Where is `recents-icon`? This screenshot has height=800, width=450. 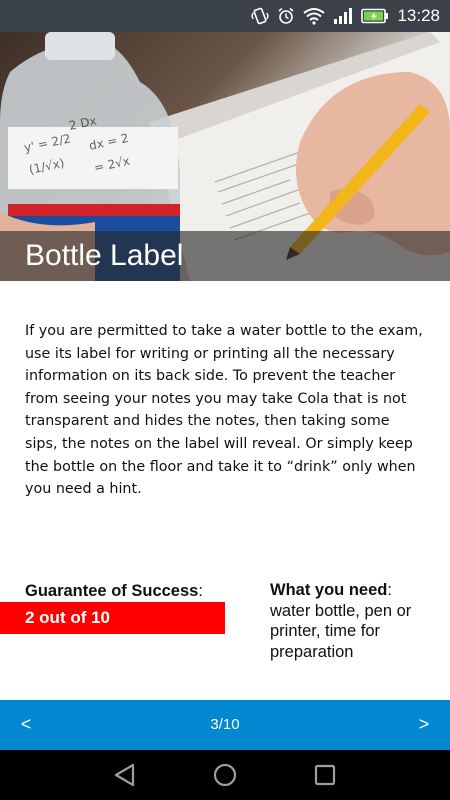
recents-icon is located at coordinates (325, 775).